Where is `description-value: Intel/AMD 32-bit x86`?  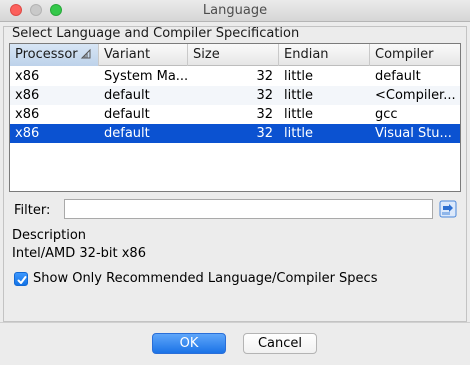
description-value: Intel/AMD 32-bit x86 is located at coordinates (79, 253).